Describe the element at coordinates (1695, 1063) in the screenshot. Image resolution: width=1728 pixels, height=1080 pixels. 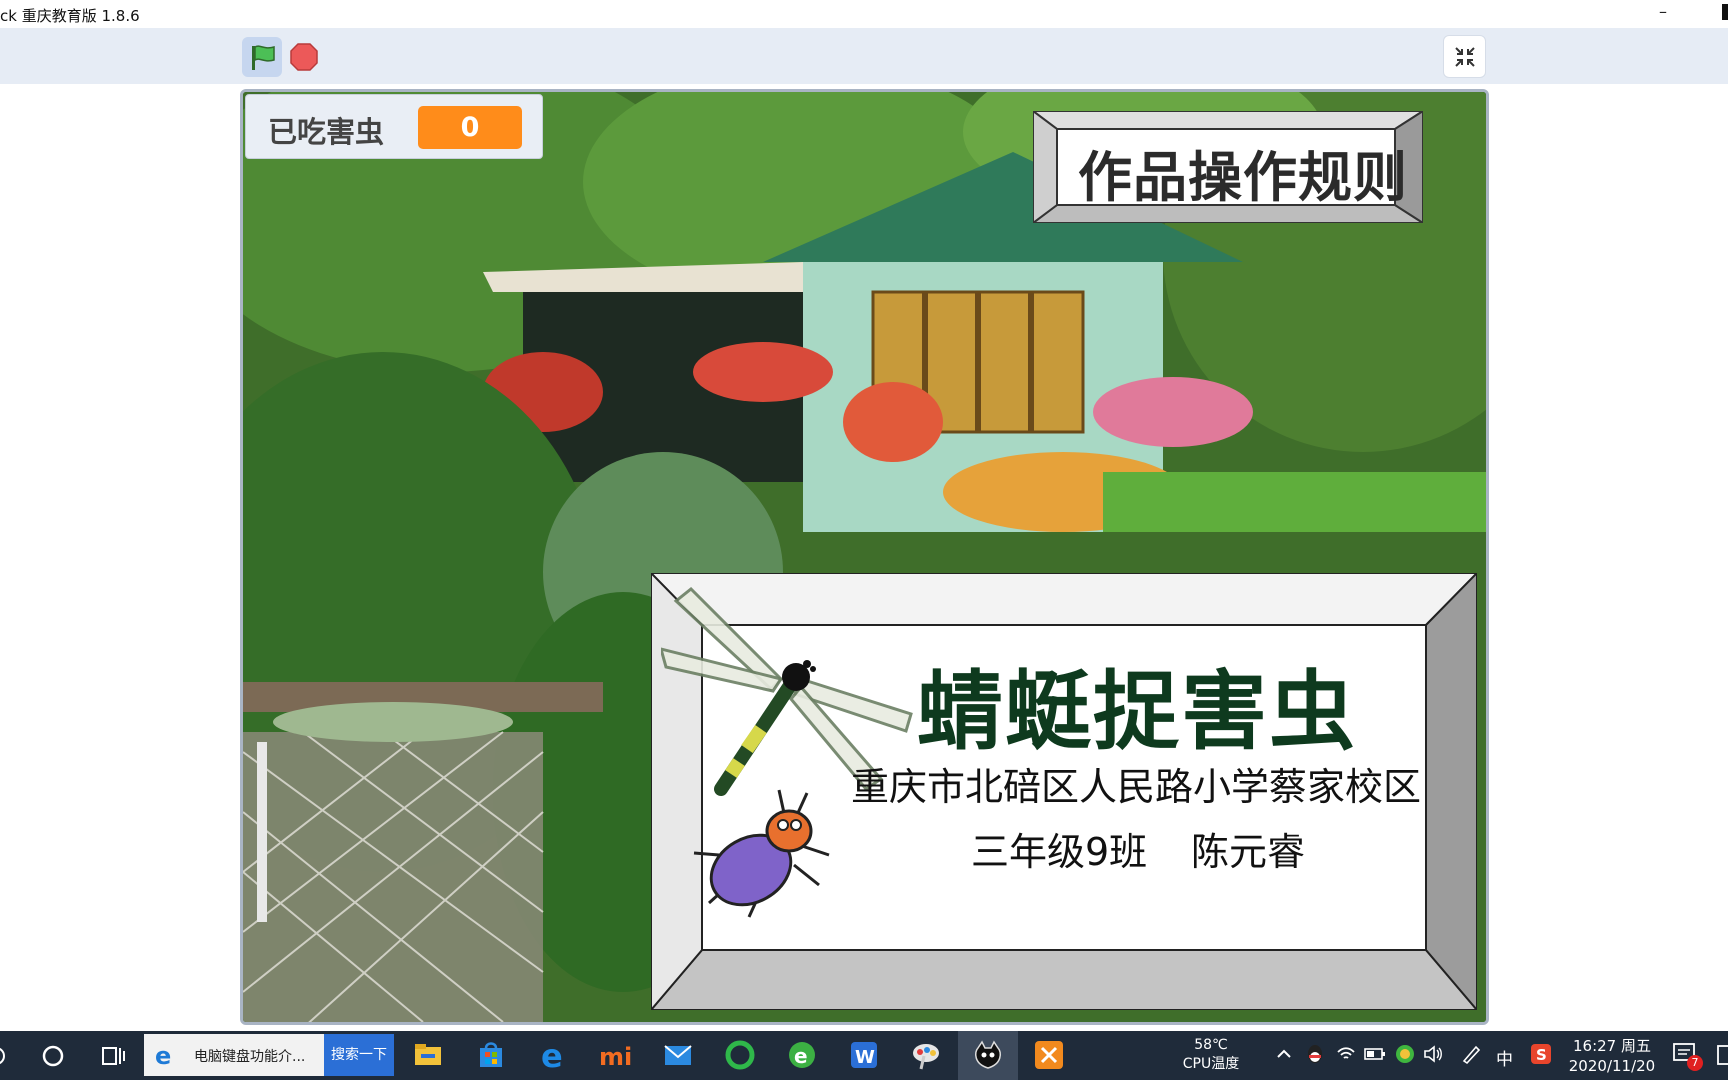
I see `notification-count-badge: 7` at that location.